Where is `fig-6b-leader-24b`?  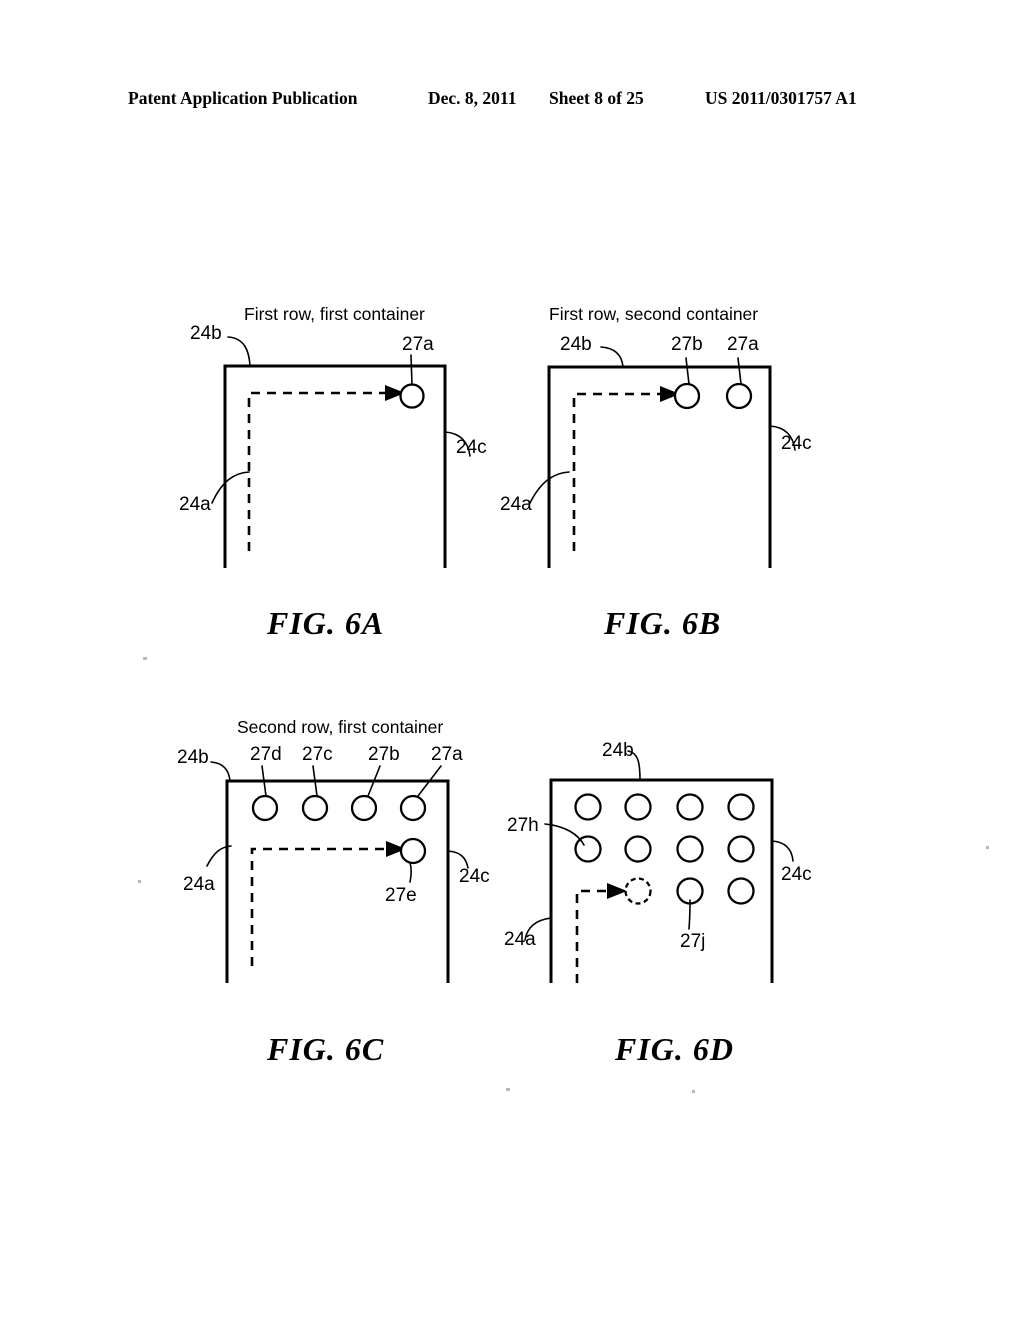 fig-6b-leader-24b is located at coordinates (612, 357).